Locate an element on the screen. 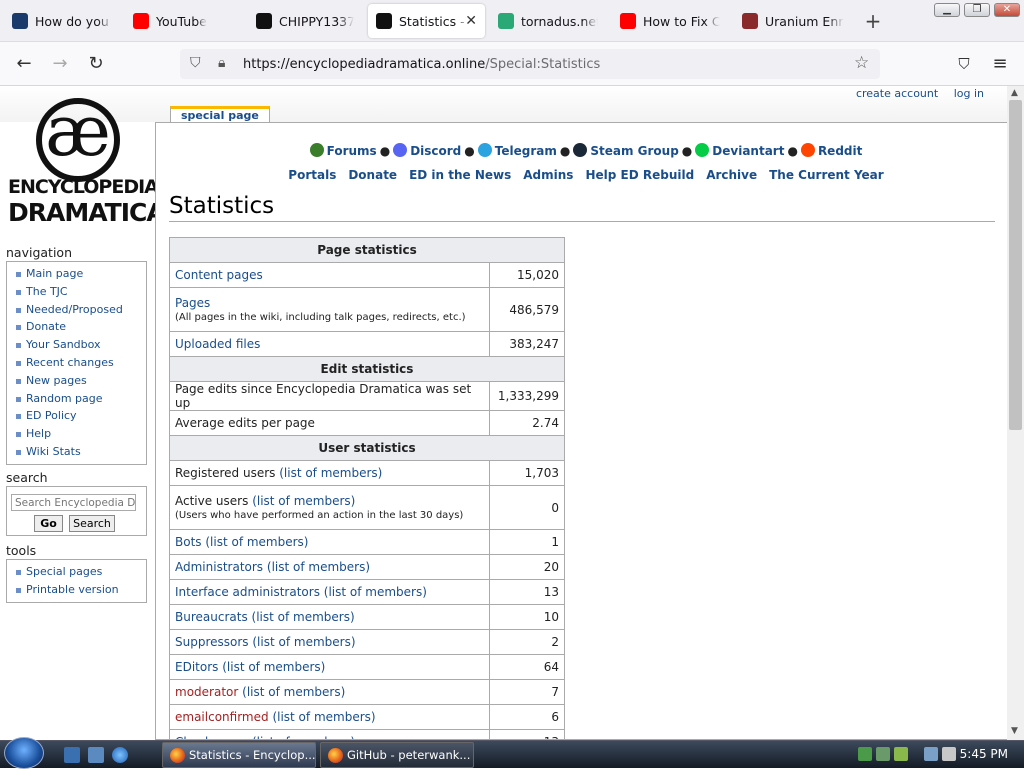 Image resolution: width=1024 pixels, height=769 pixels. stat-value: 2 is located at coordinates (527, 642).